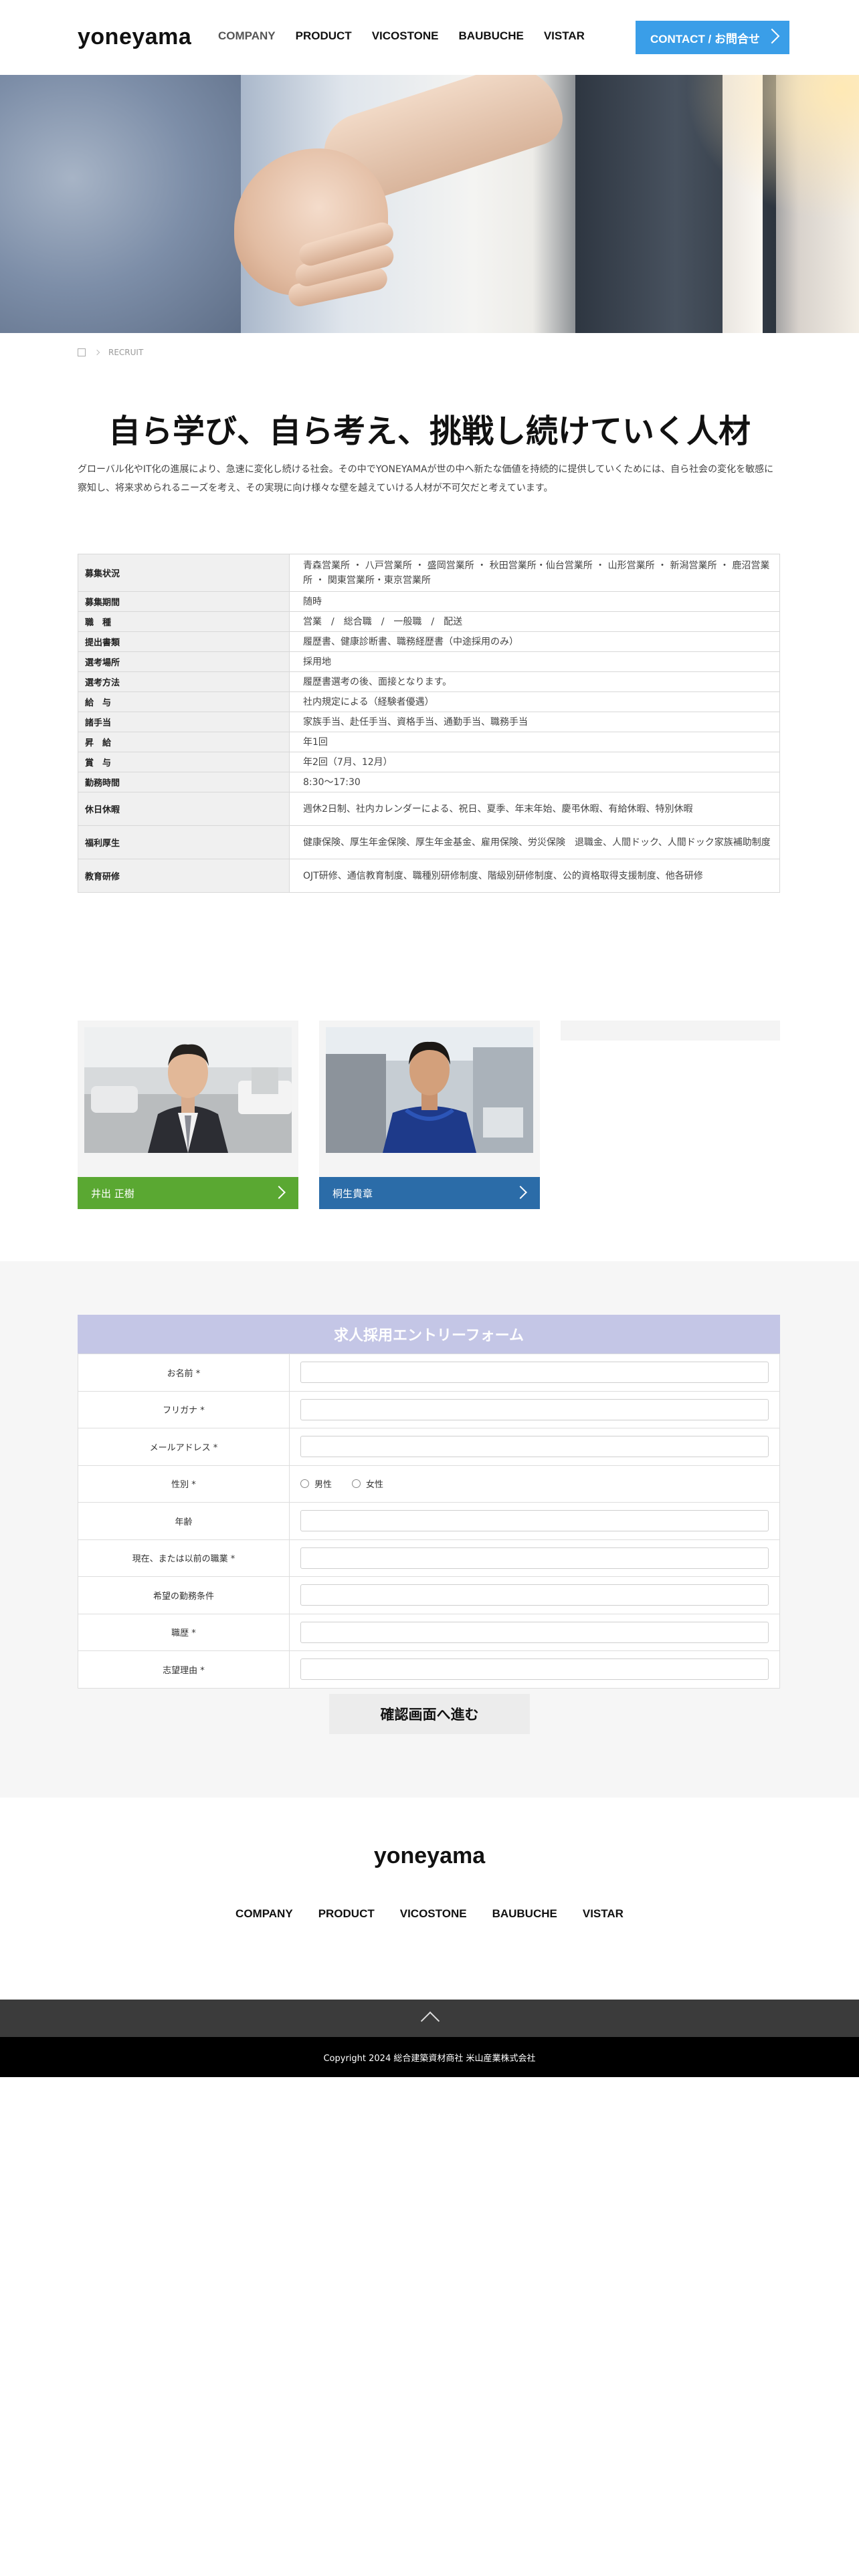 The width and height of the screenshot is (859, 2576). I want to click on recruit-row-label: 募集状況, so click(184, 573).